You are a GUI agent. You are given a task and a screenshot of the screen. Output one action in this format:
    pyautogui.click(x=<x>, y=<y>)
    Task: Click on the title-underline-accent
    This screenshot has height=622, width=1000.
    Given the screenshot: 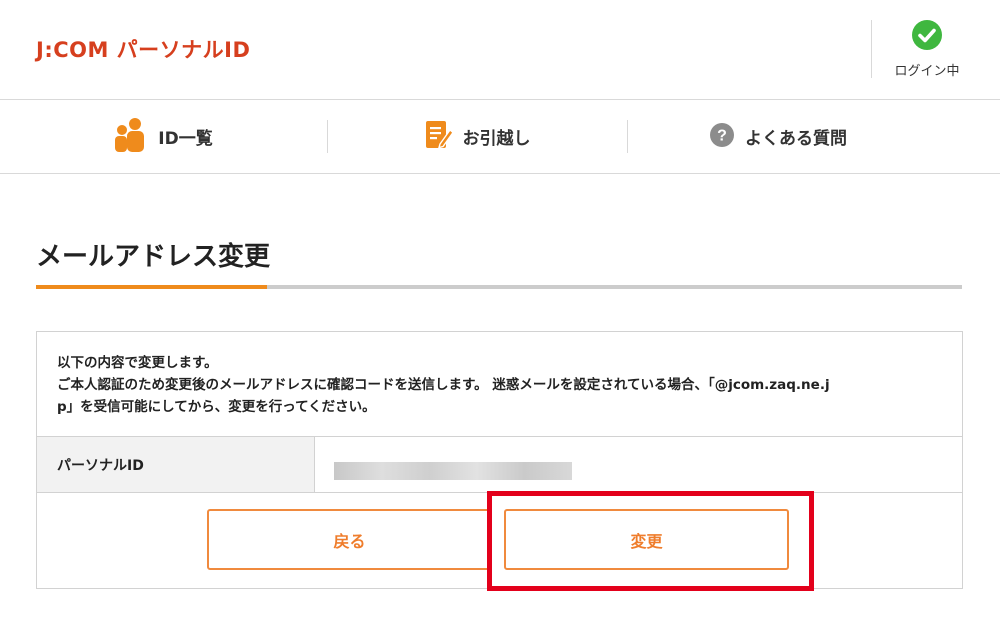 What is the action you would take?
    pyautogui.click(x=151, y=287)
    